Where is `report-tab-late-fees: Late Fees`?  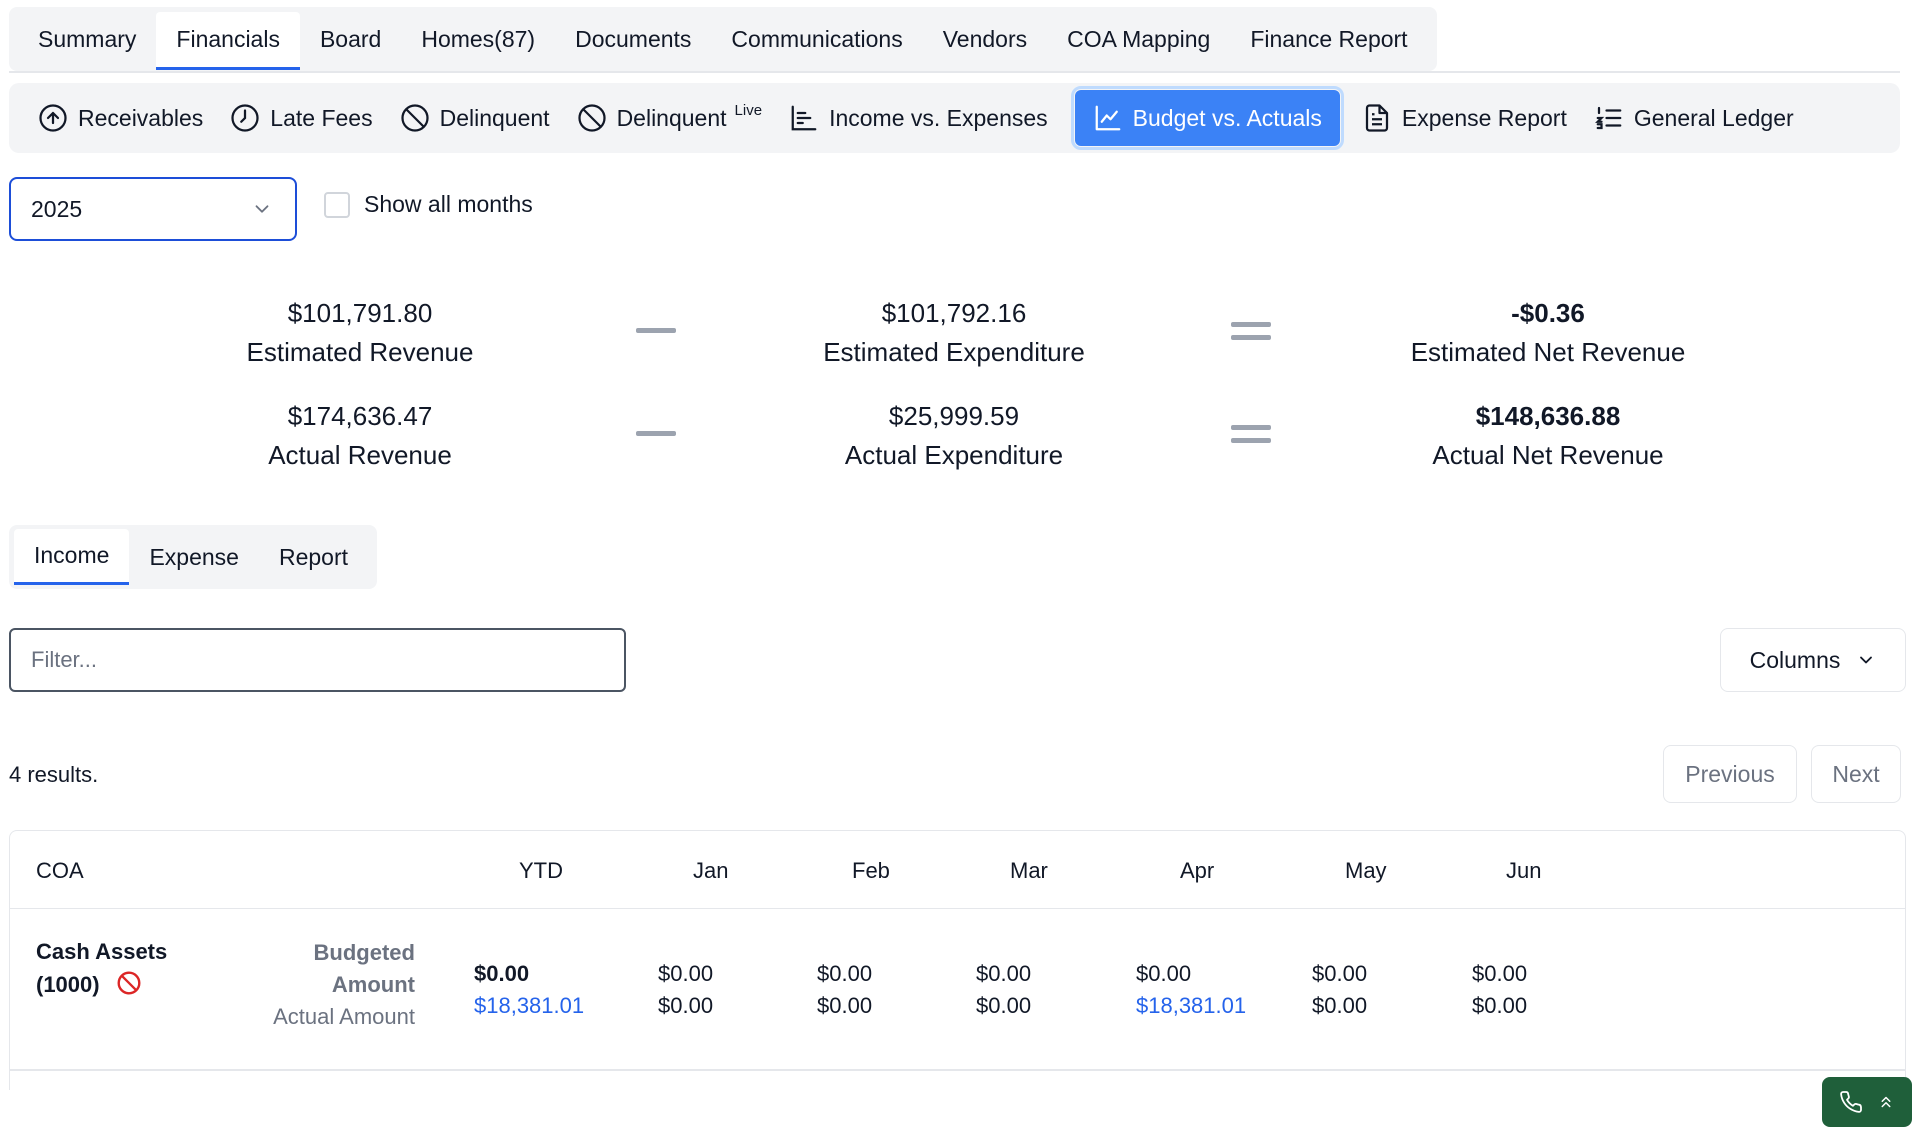 report-tab-late-fees: Late Fees is located at coordinates (306, 118).